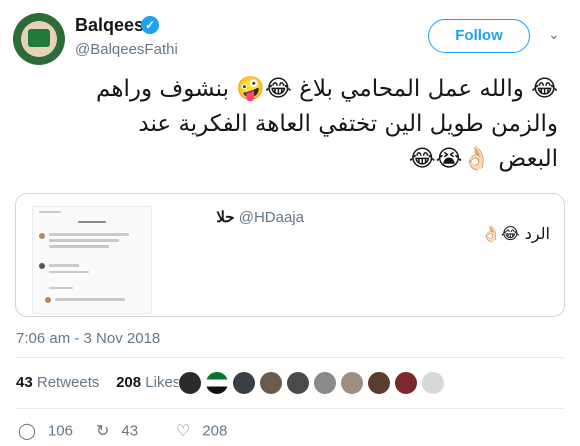  I want to click on quoted-tweet-author: حلا @HDaaja, so click(260, 217).